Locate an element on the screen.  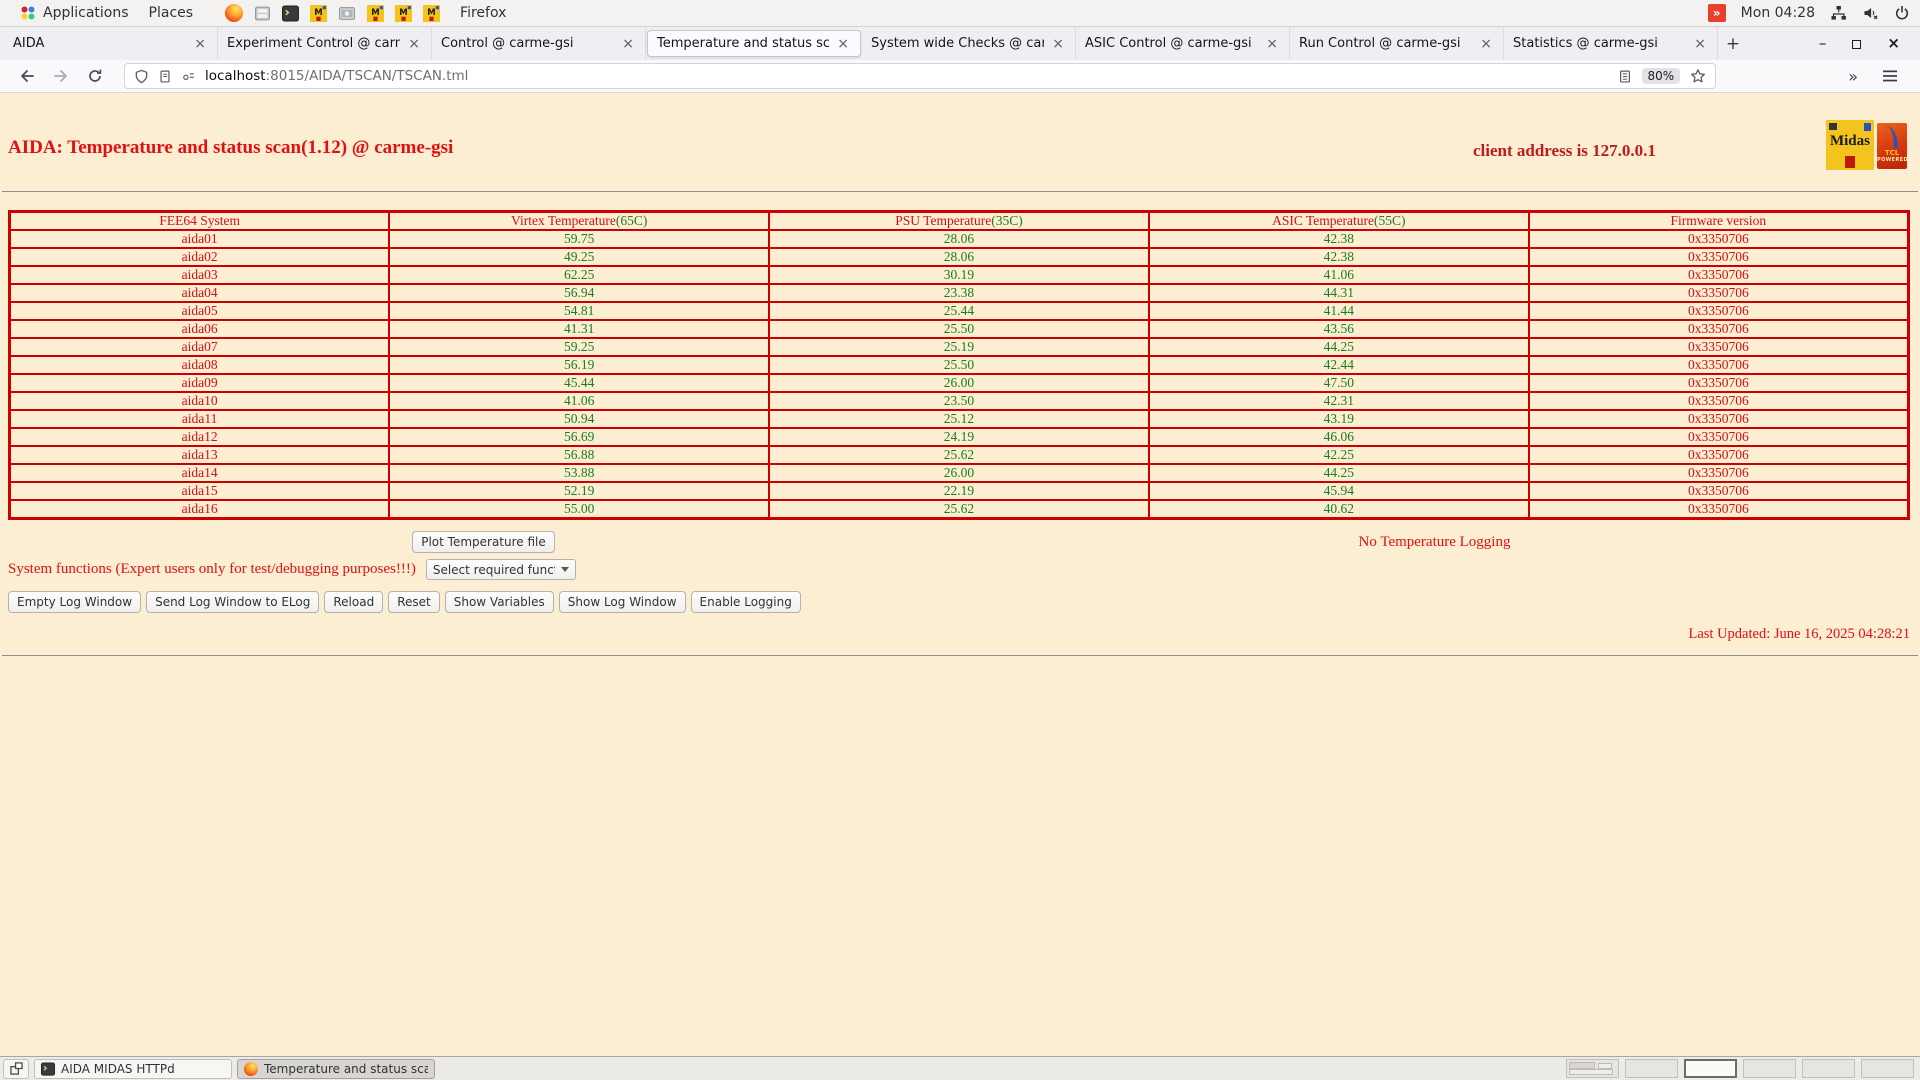
power-icon is located at coordinates (1902, 13).